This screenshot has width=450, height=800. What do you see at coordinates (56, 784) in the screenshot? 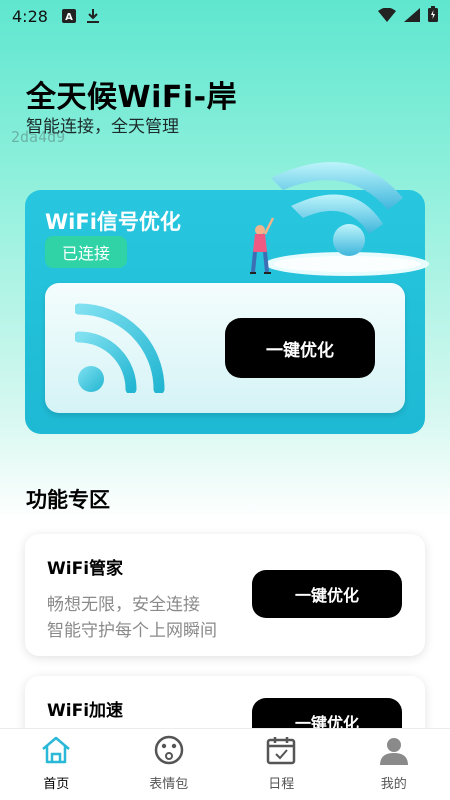
I see `nav-label-home: 首页` at bounding box center [56, 784].